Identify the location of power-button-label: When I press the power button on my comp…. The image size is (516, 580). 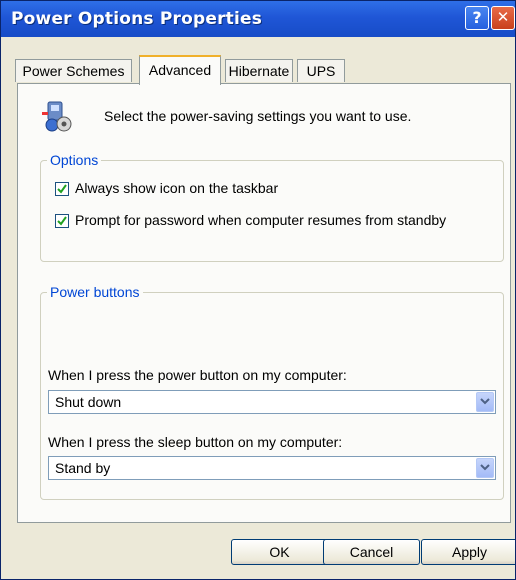
(197, 375).